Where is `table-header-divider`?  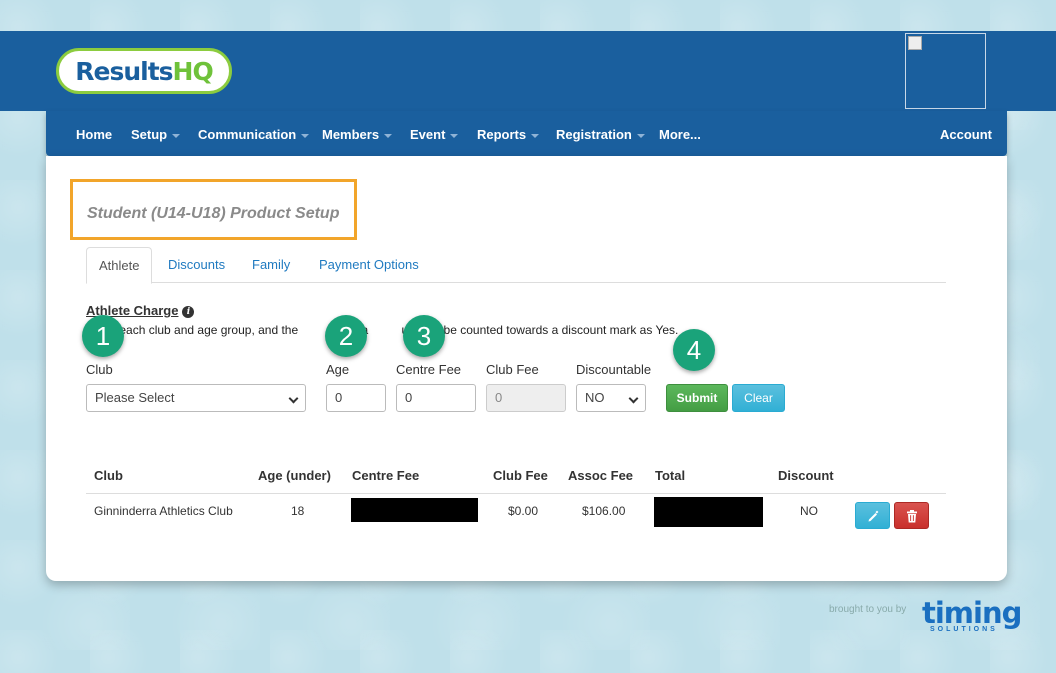
table-header-divider is located at coordinates (516, 493).